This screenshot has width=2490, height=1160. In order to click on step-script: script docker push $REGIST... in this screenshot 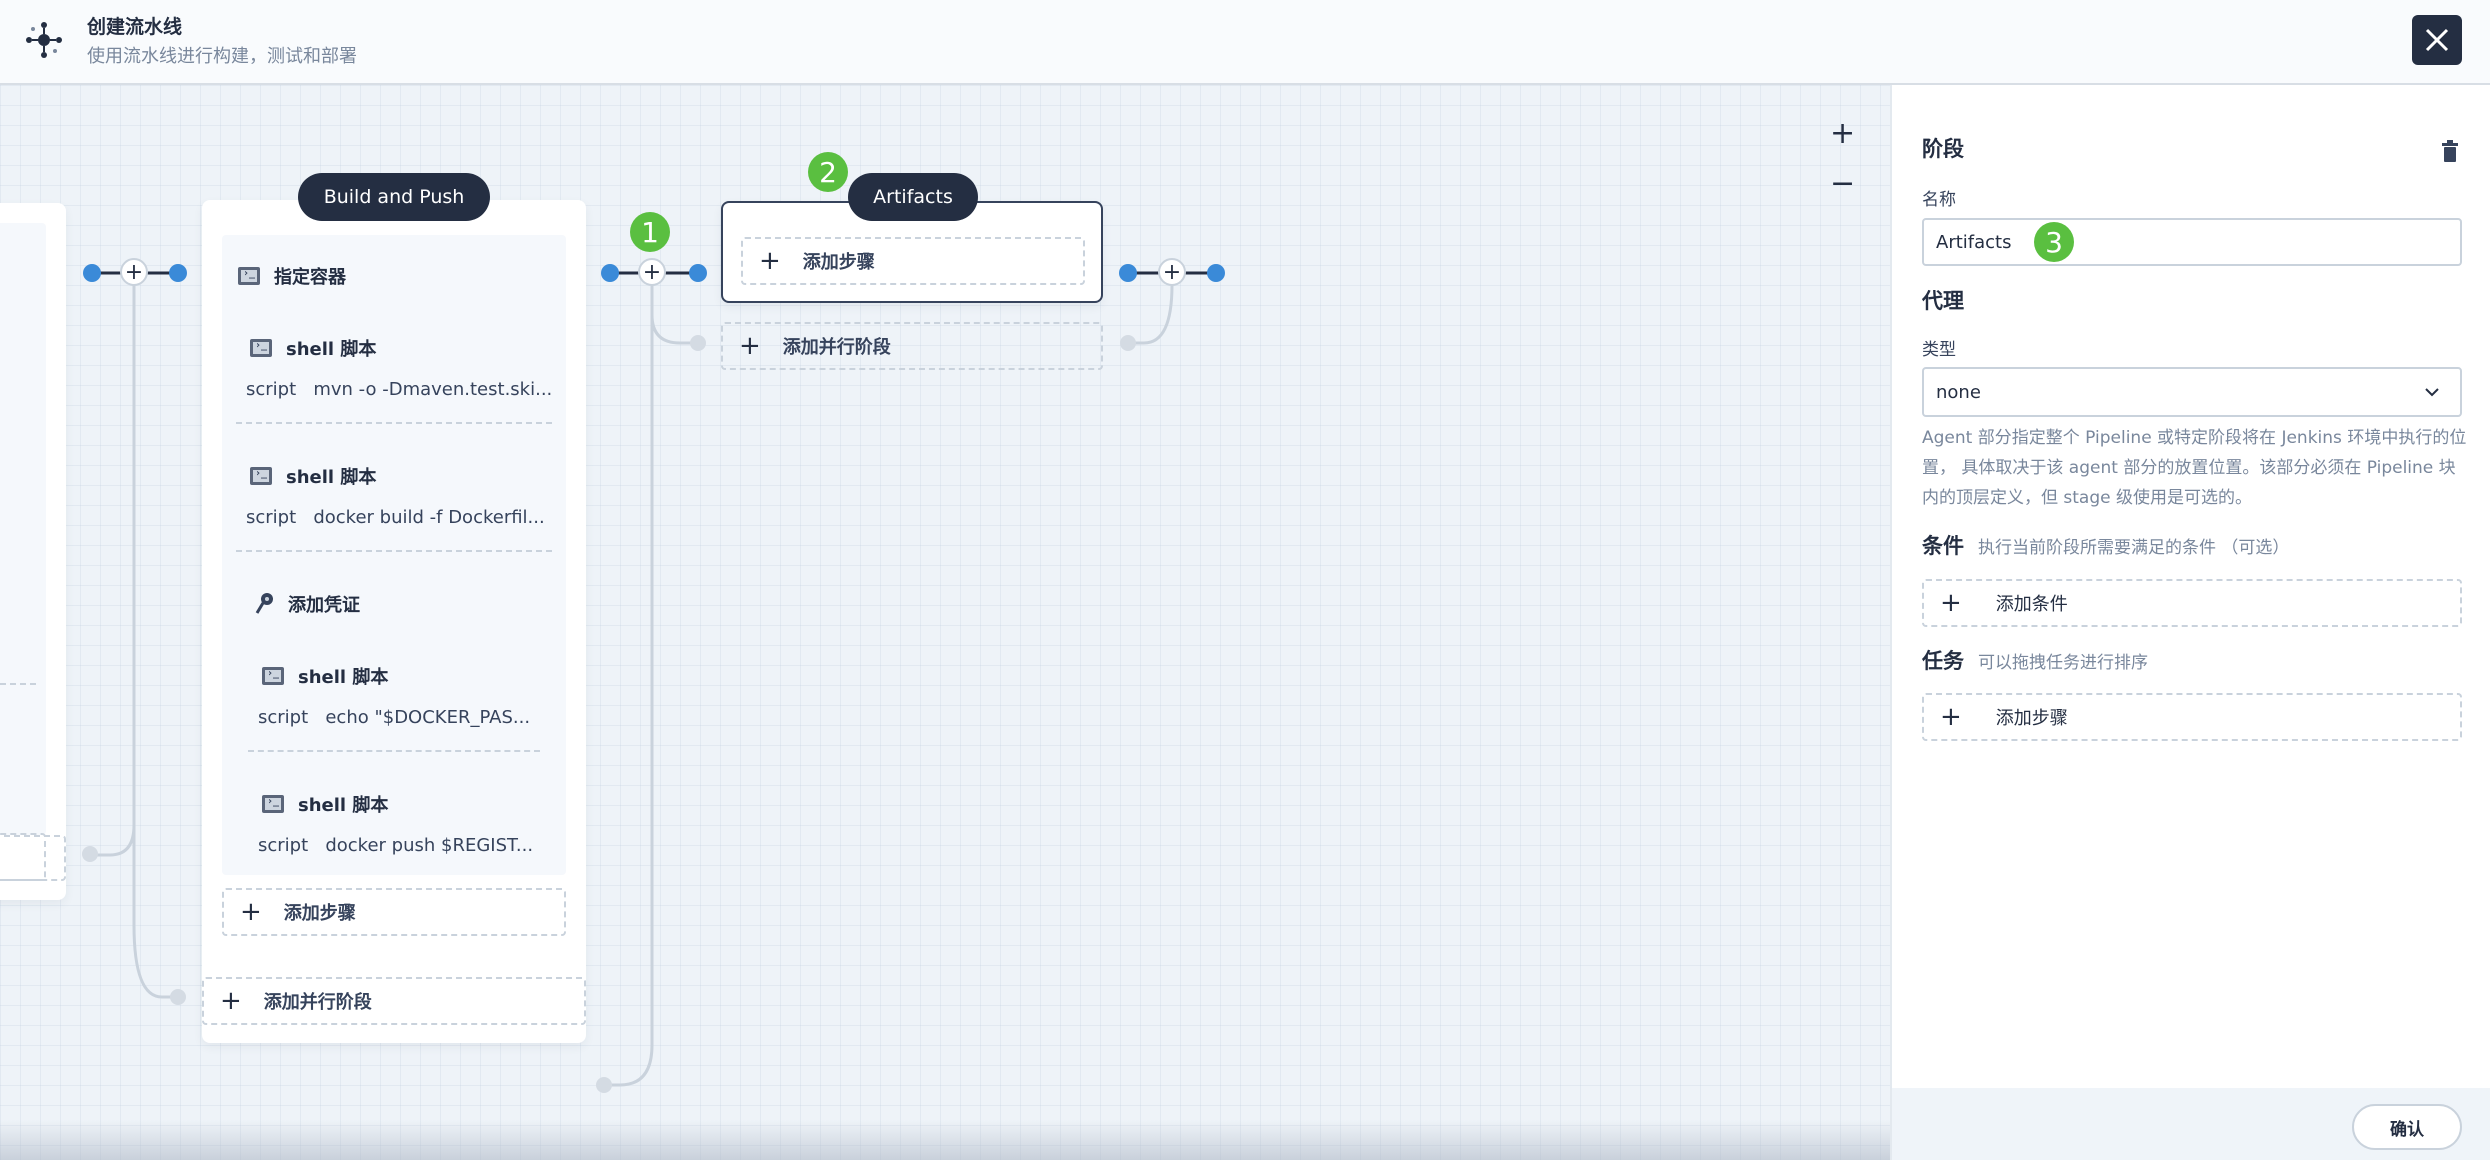, I will do `click(396, 845)`.